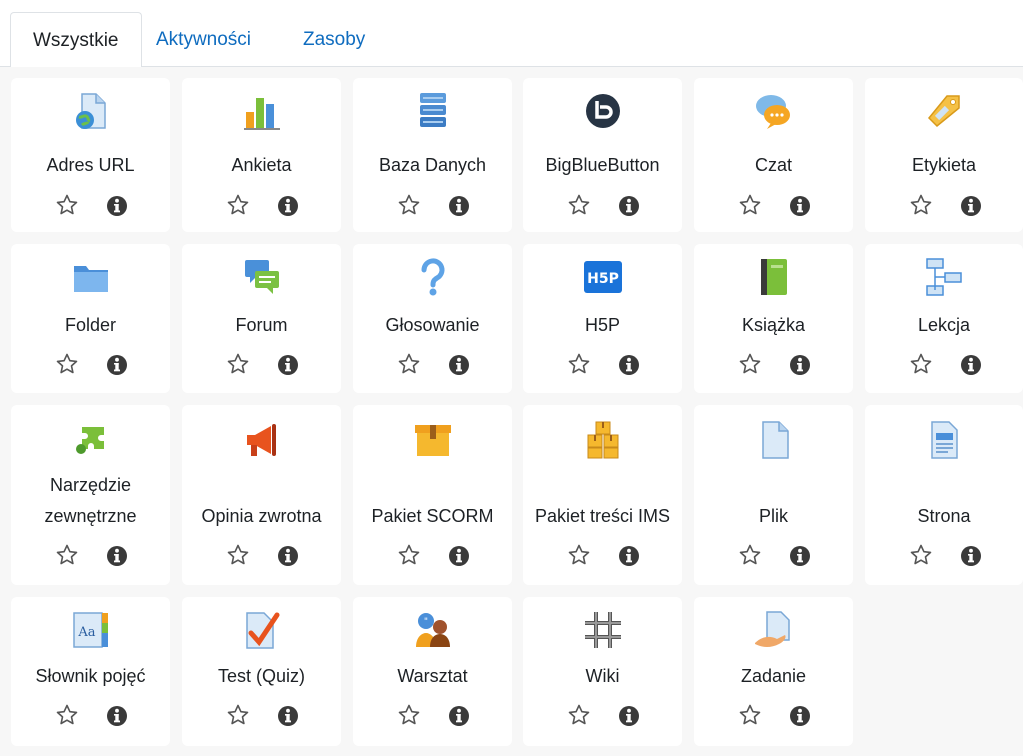 The height and width of the screenshot is (756, 1023). Describe the element at coordinates (261, 671) in the screenshot. I see `module-tile-quiz: Test (Quiz)` at that location.